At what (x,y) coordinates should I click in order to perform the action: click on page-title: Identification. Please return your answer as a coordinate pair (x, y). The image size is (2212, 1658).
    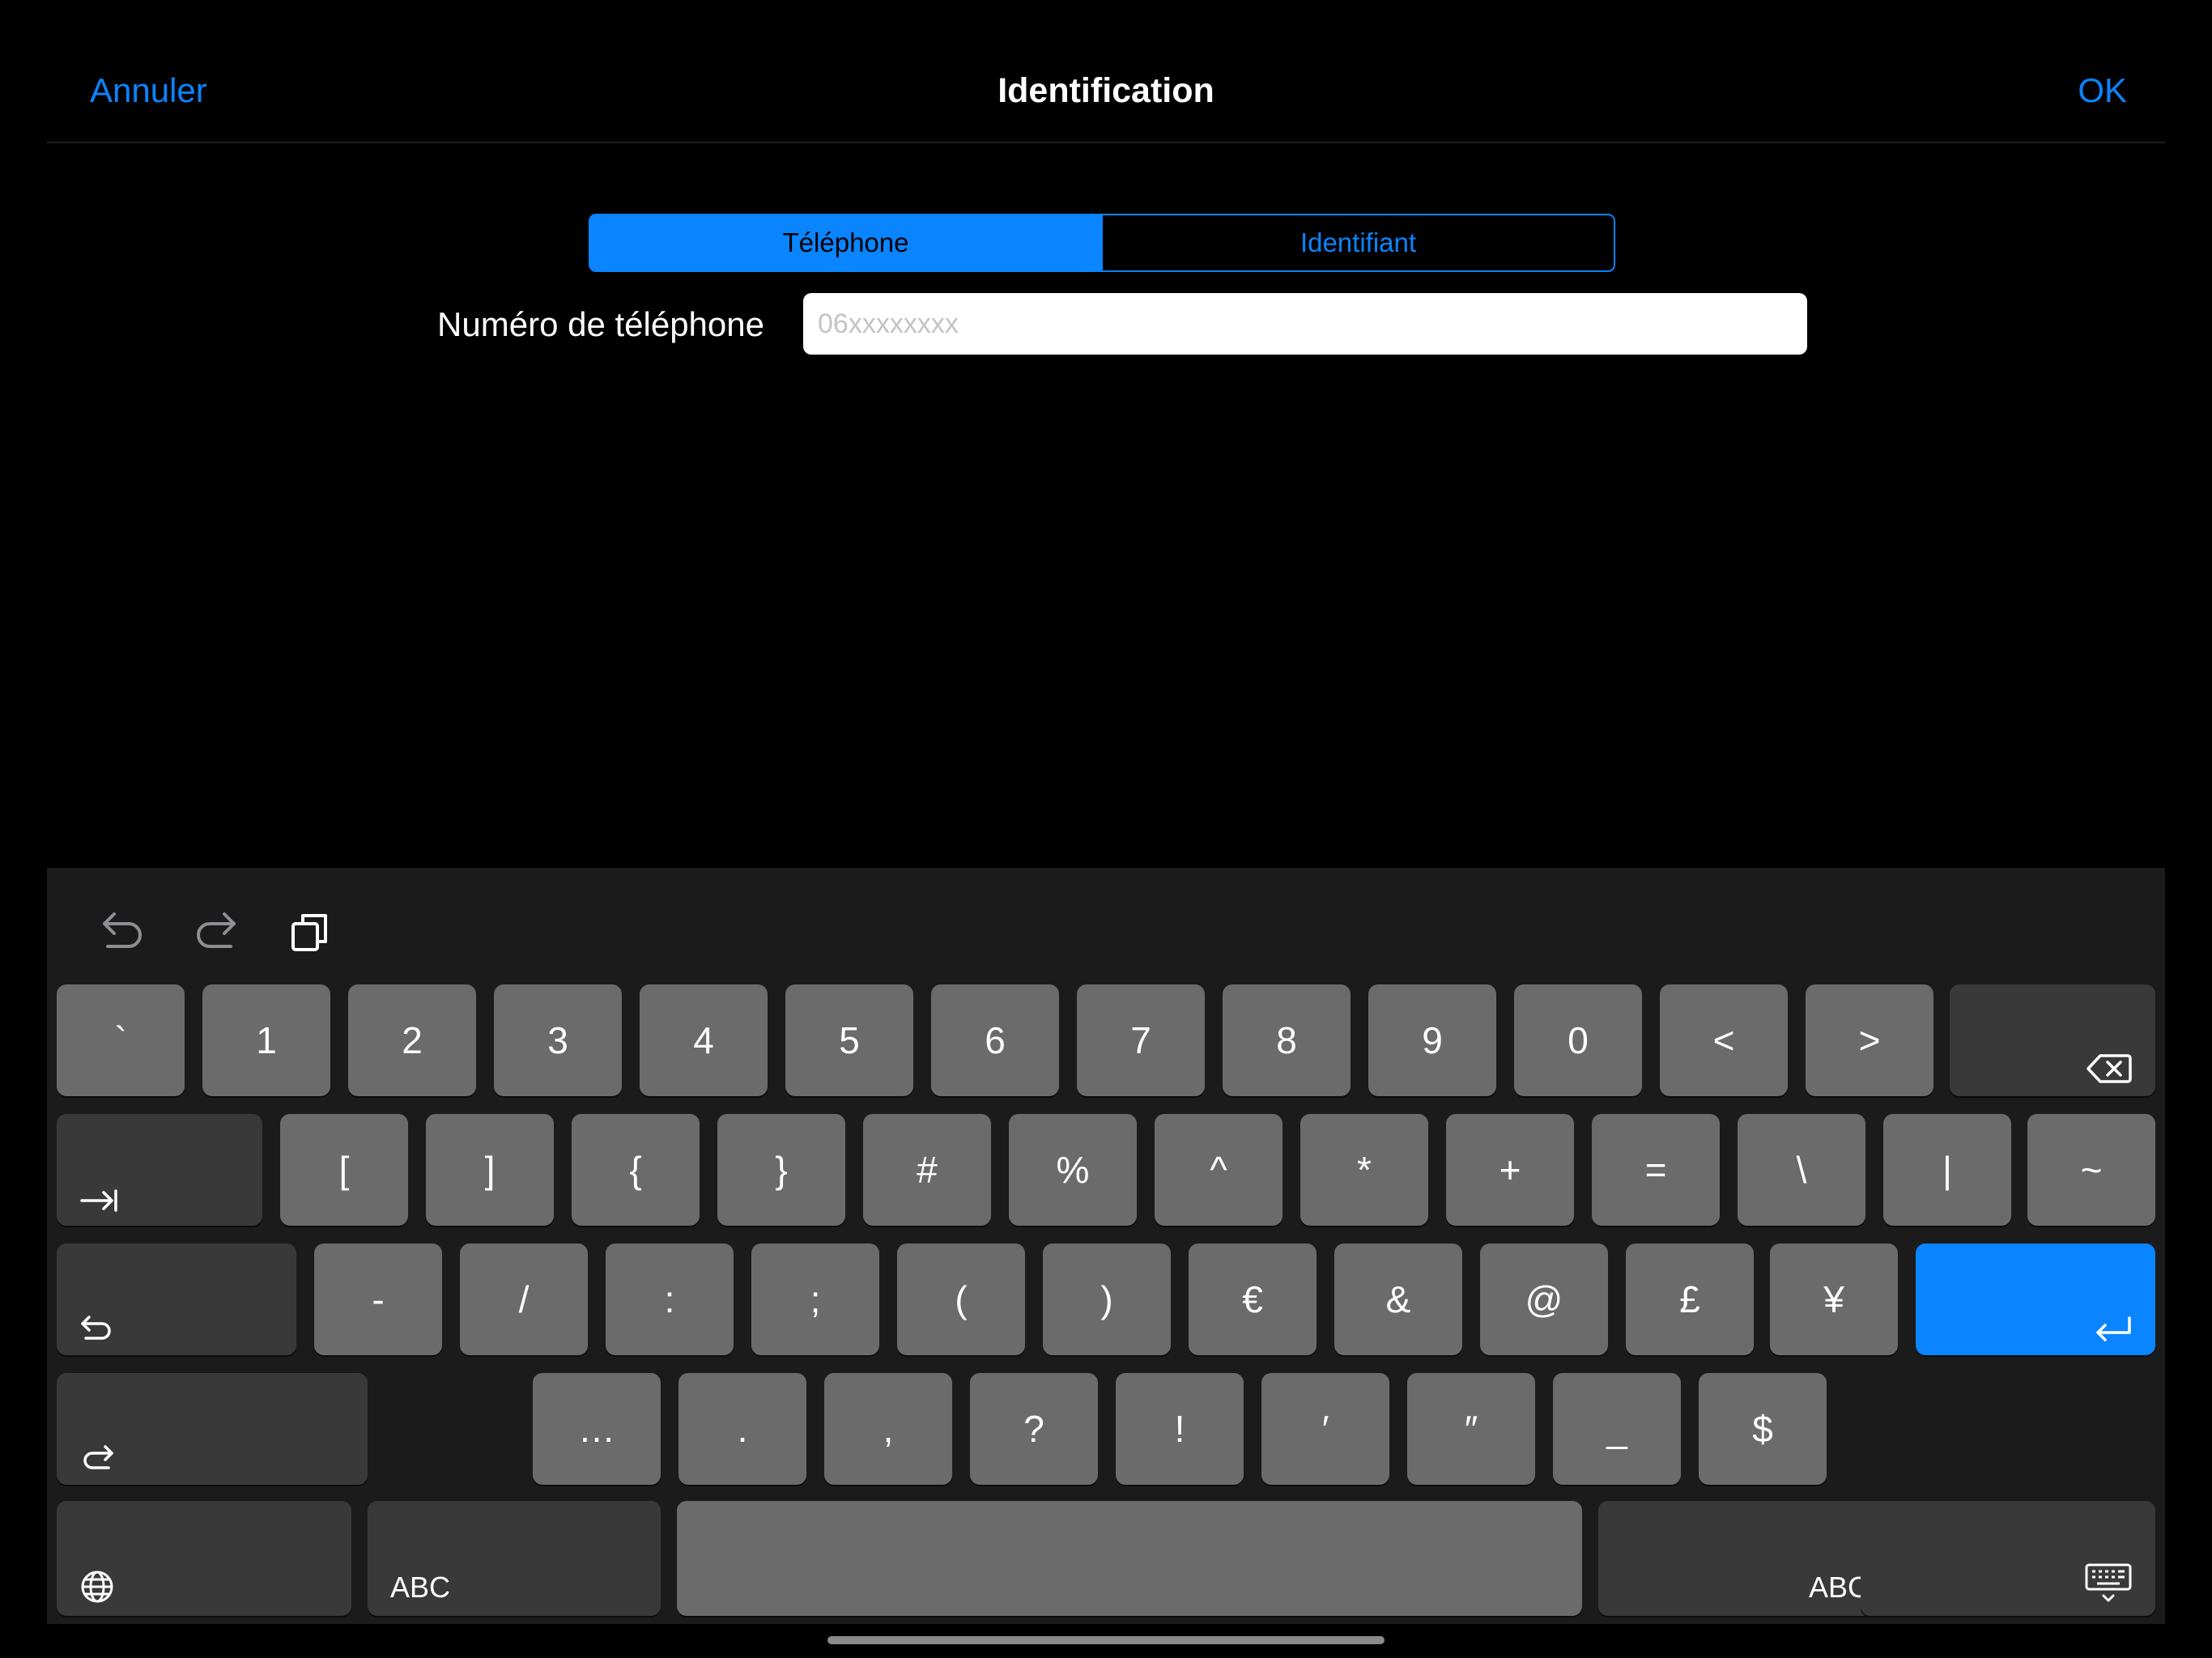
    Looking at the image, I should click on (1106, 90).